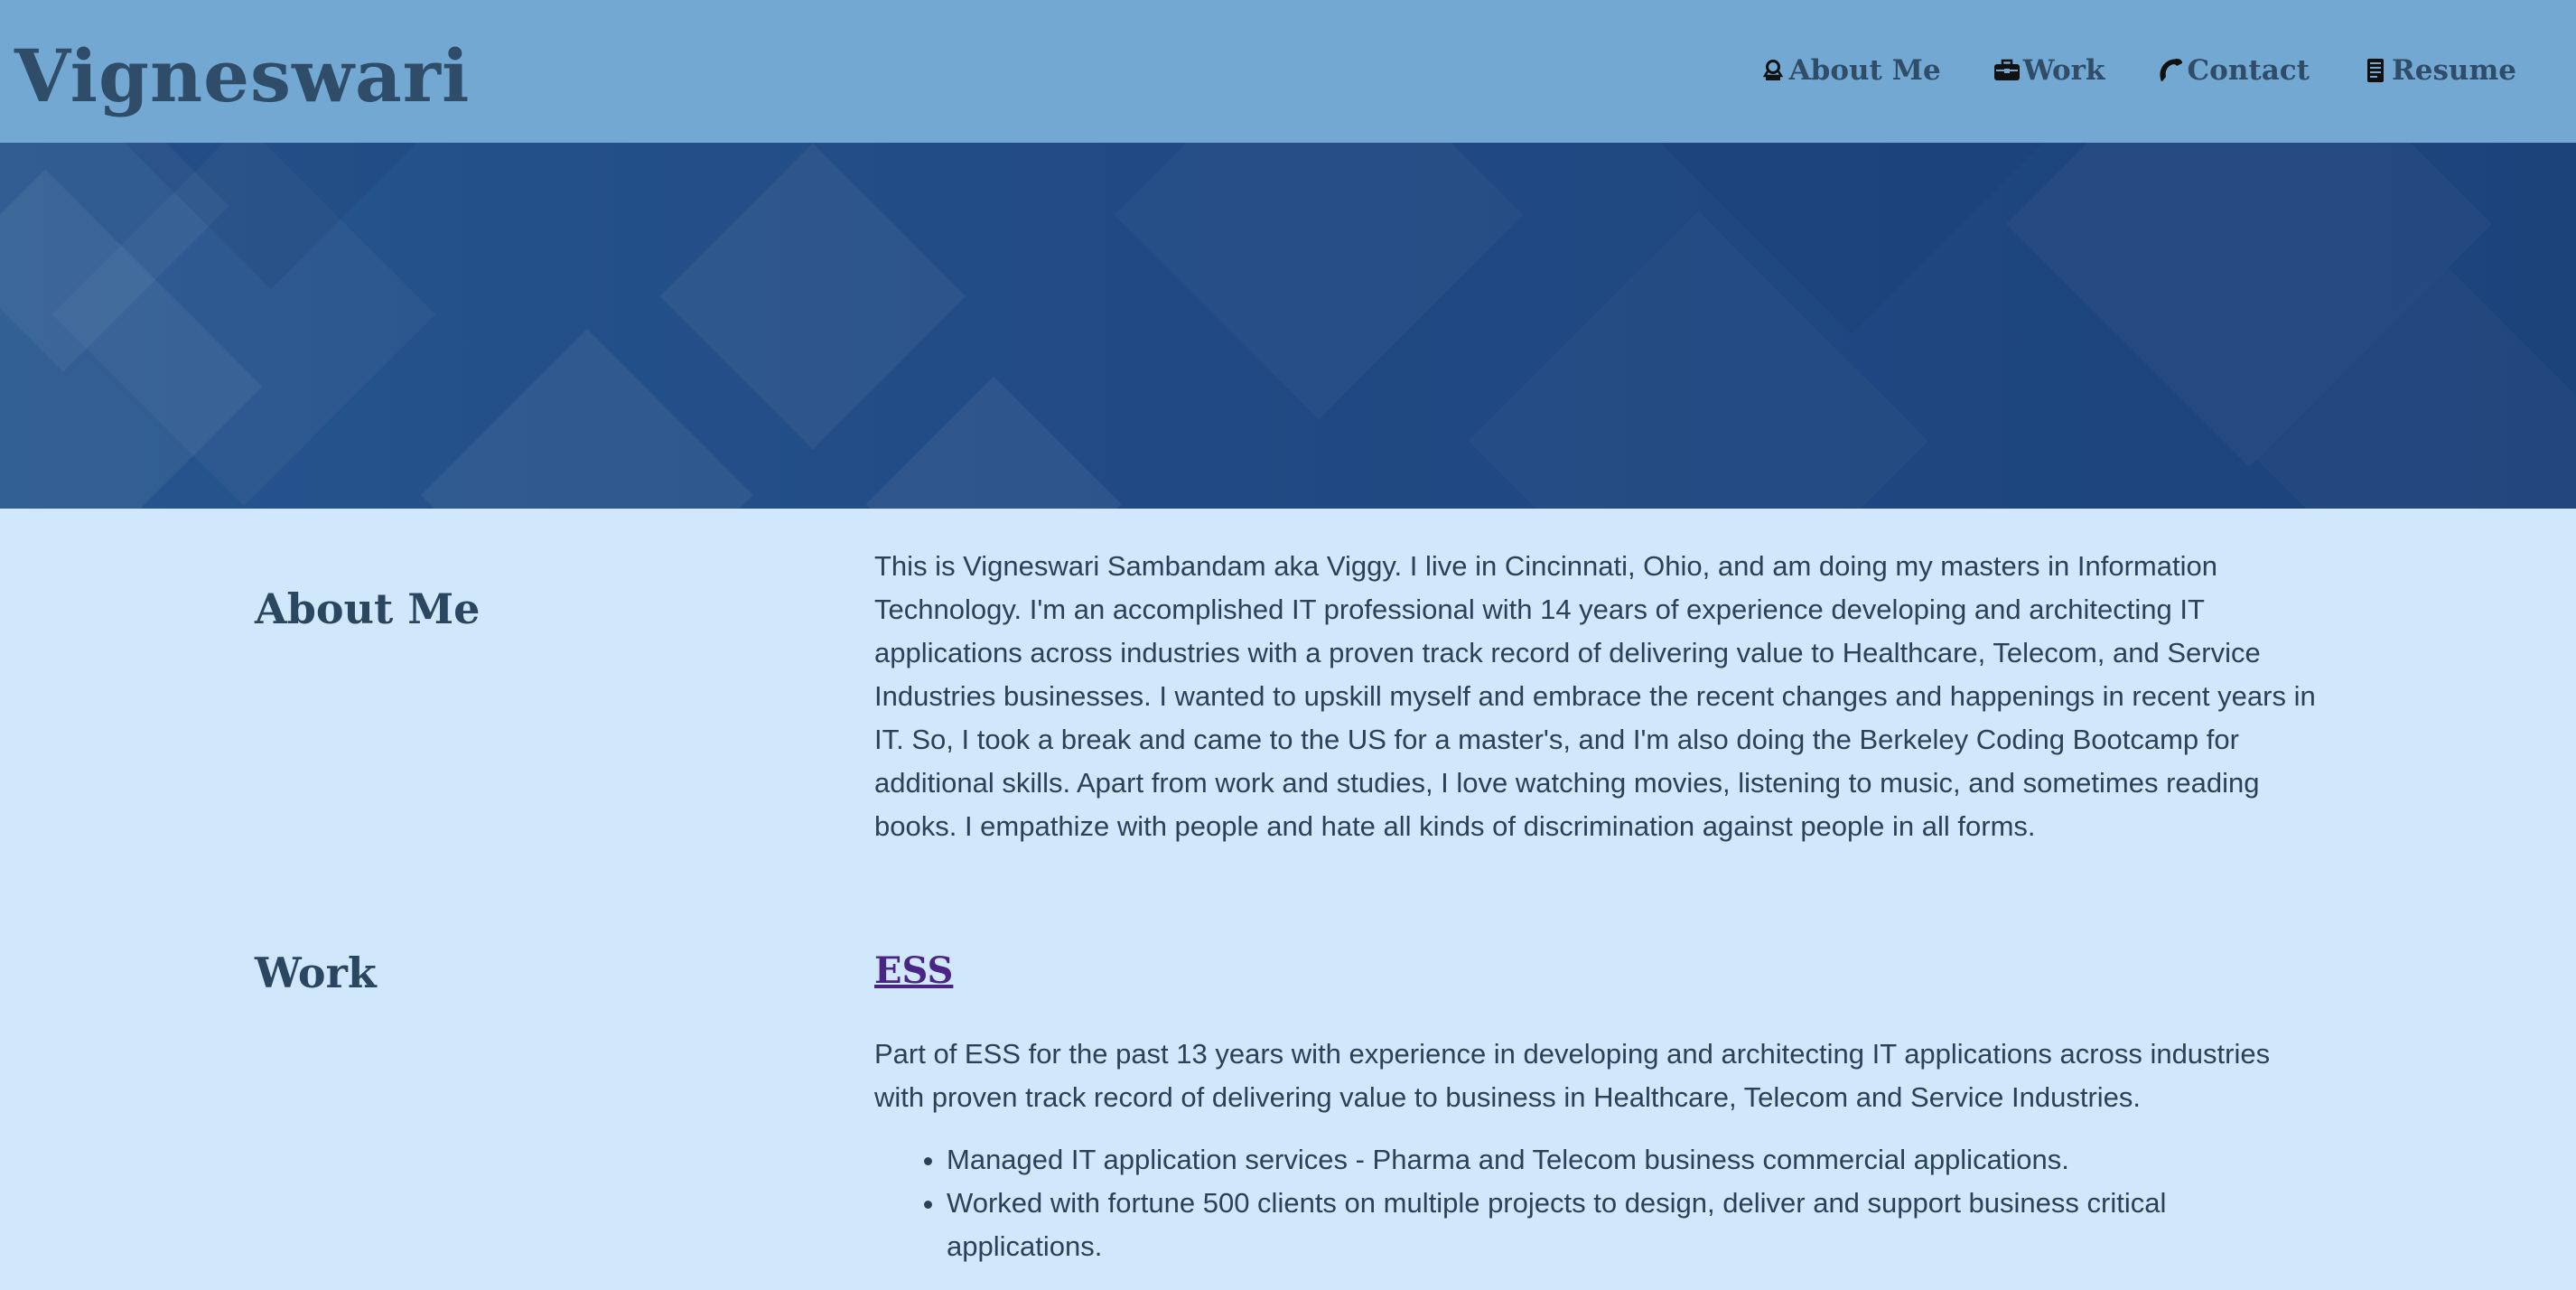  I want to click on woman-icon, so click(1773, 71).